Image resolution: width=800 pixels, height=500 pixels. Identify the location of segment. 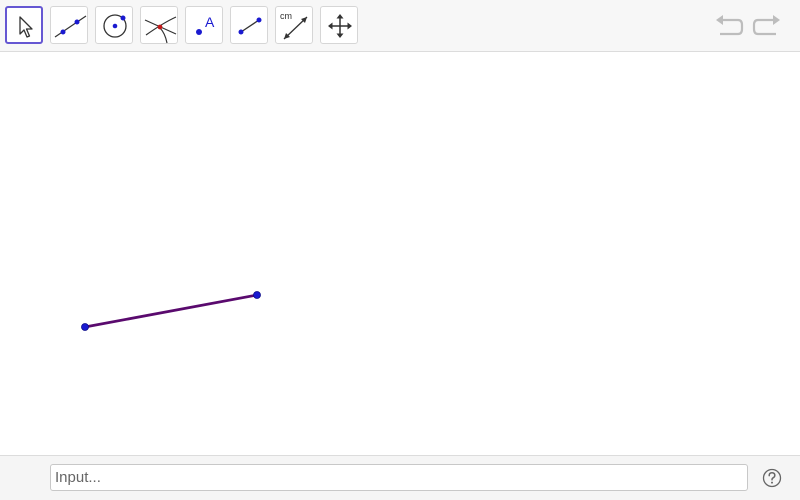
(171, 311).